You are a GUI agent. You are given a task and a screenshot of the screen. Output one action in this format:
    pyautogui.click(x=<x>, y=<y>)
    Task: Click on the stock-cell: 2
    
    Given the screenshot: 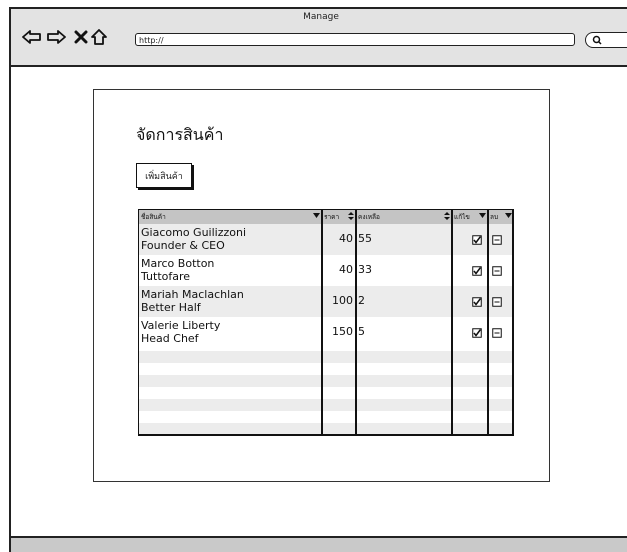 What is the action you would take?
    pyautogui.click(x=361, y=300)
    